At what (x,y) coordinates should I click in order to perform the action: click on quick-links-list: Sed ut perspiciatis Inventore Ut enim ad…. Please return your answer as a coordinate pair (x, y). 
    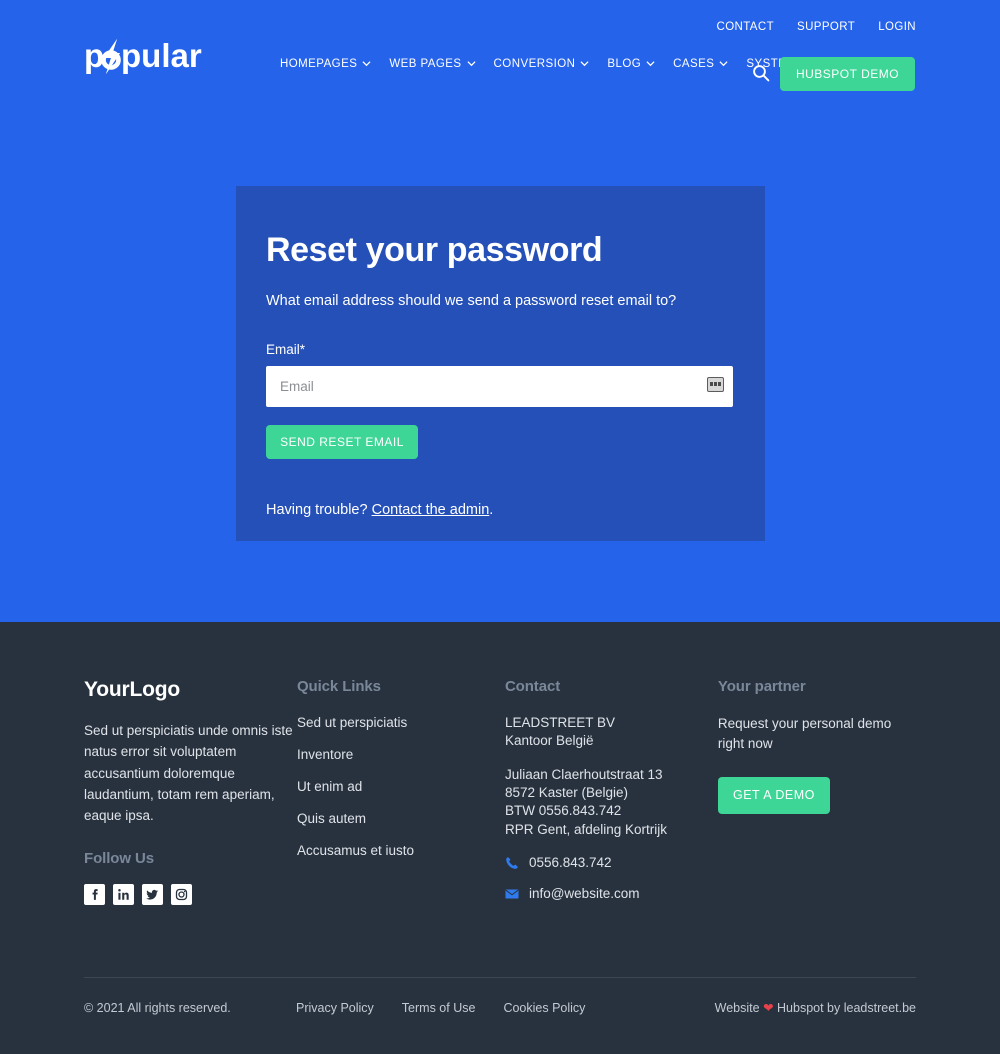
    Looking at the image, I should click on (401, 787).